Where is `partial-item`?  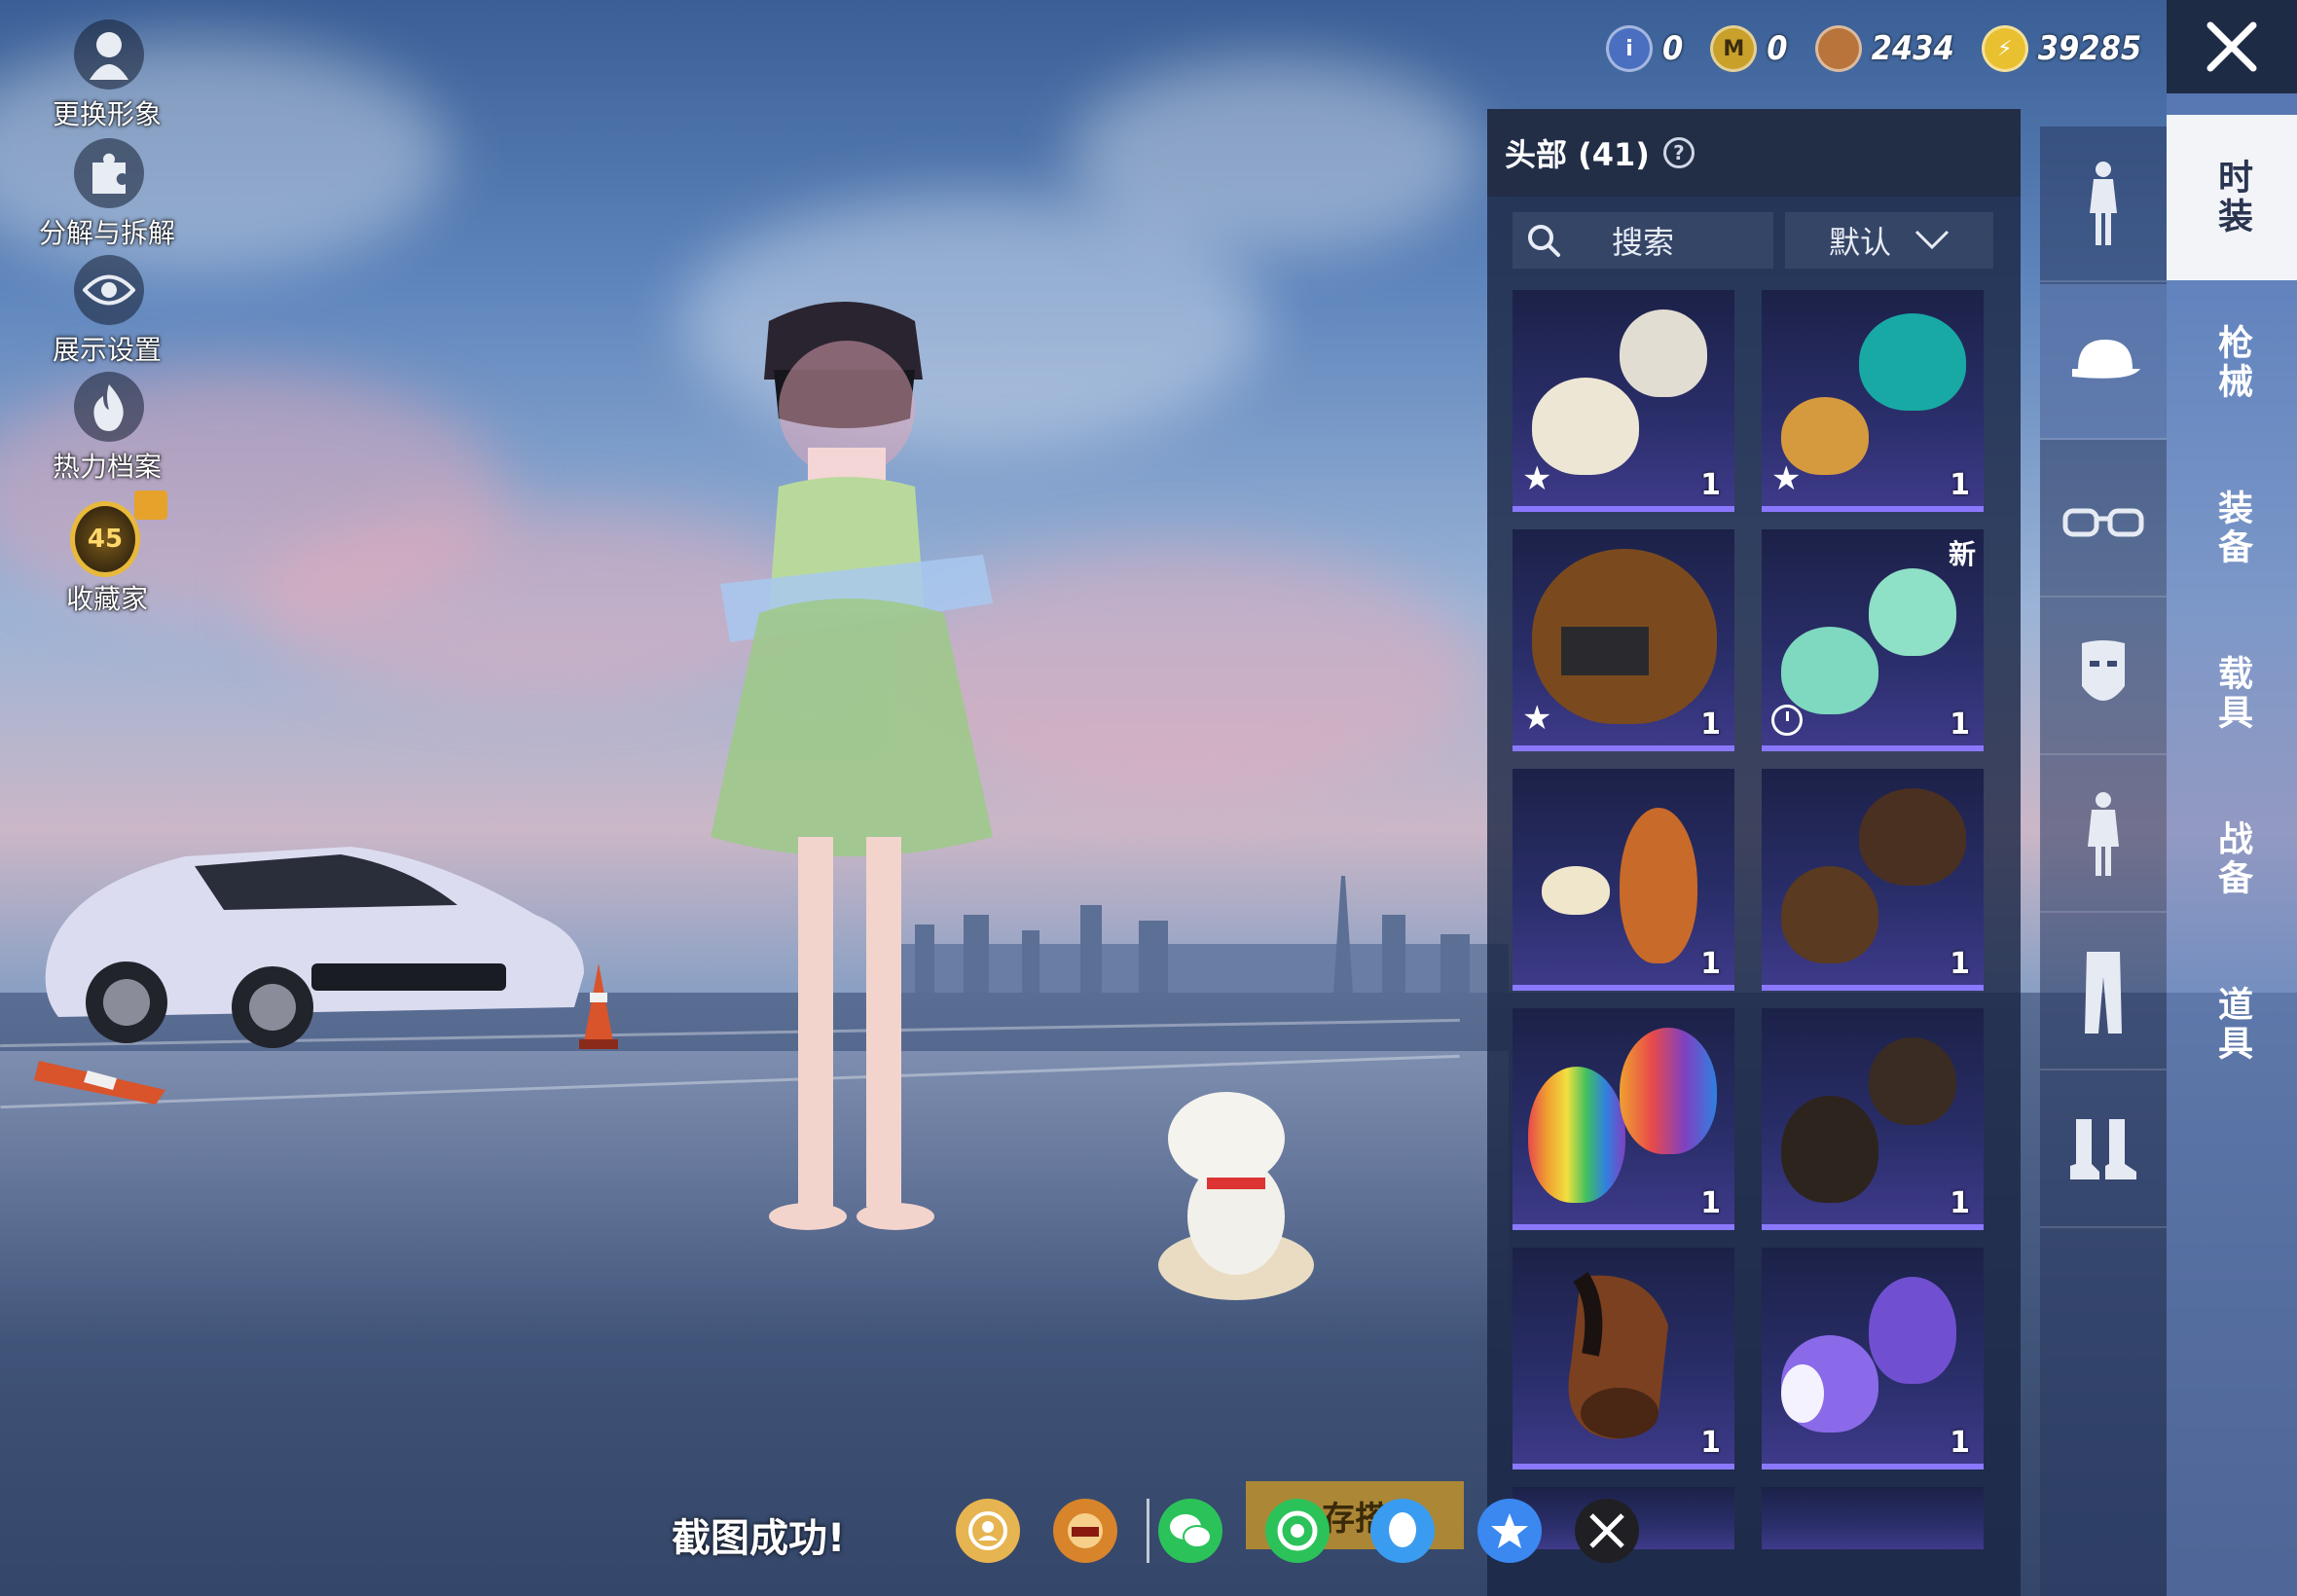 partial-item is located at coordinates (1873, 1518).